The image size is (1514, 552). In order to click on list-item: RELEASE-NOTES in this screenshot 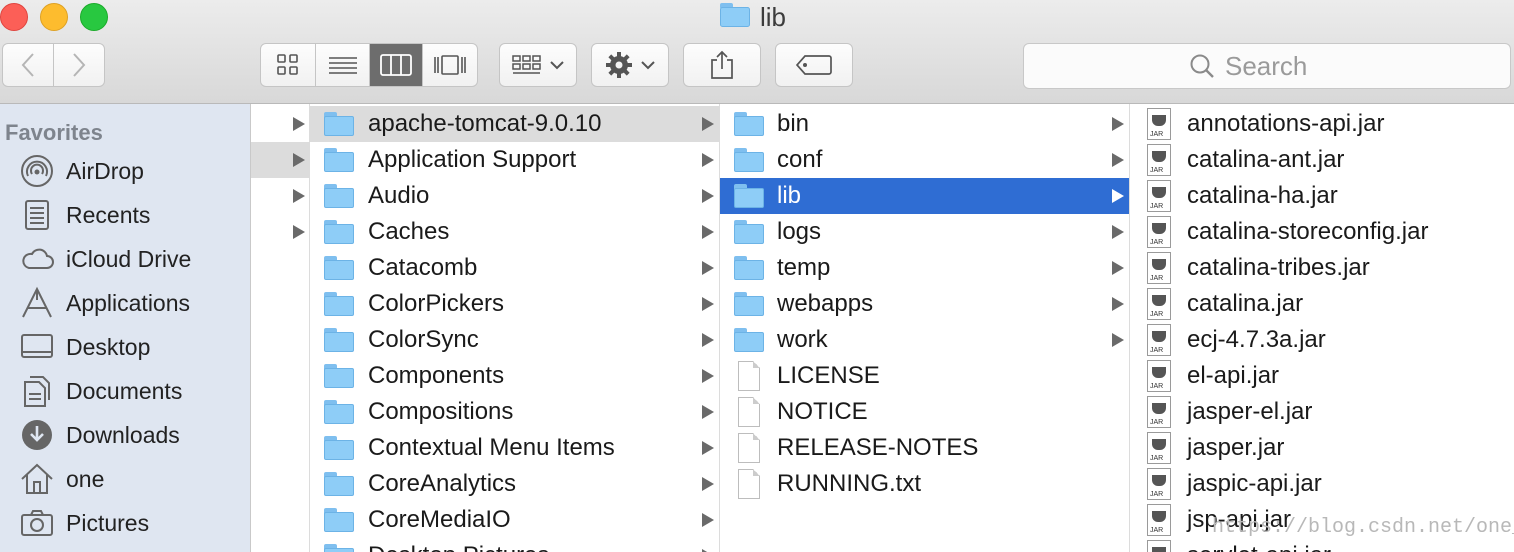, I will do `click(924, 448)`.